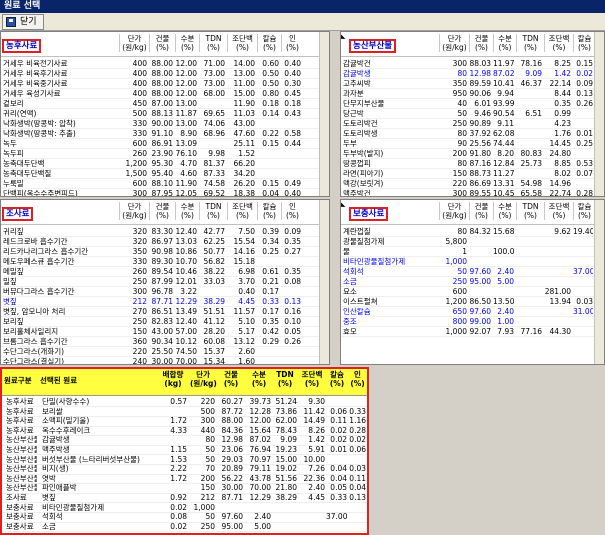 The height and width of the screenshot is (535, 605). Describe the element at coordinates (207, 526) in the screenshot. I see `ingredient-value: 250` at that location.